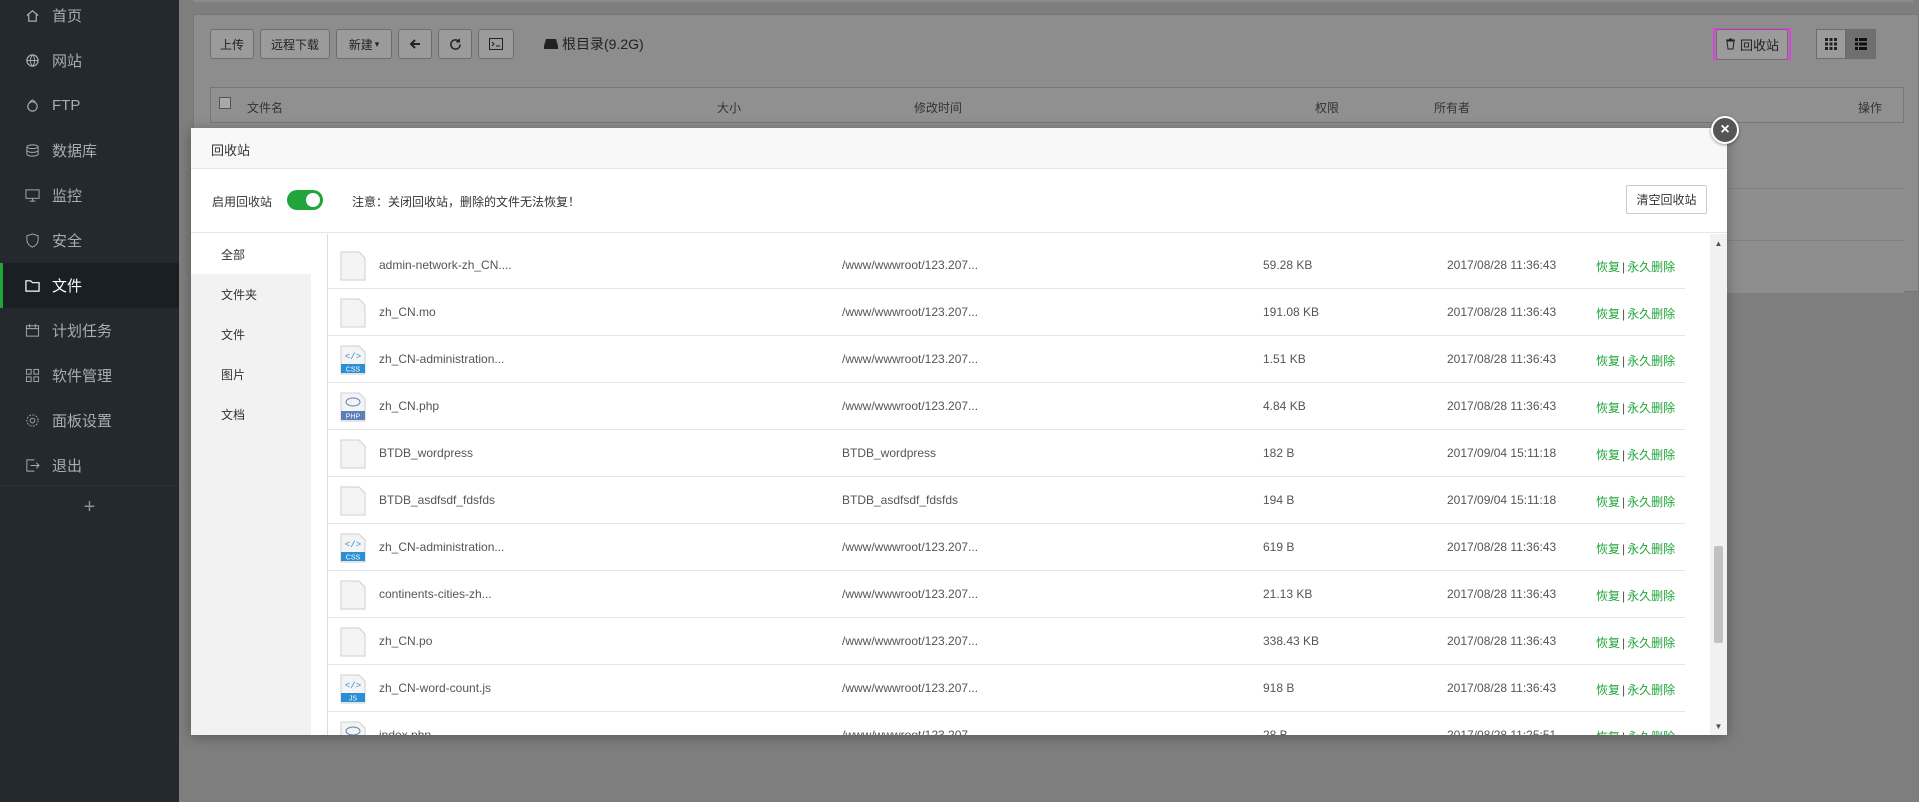  I want to click on recycle-bin-button: 回收站, so click(1751, 44).